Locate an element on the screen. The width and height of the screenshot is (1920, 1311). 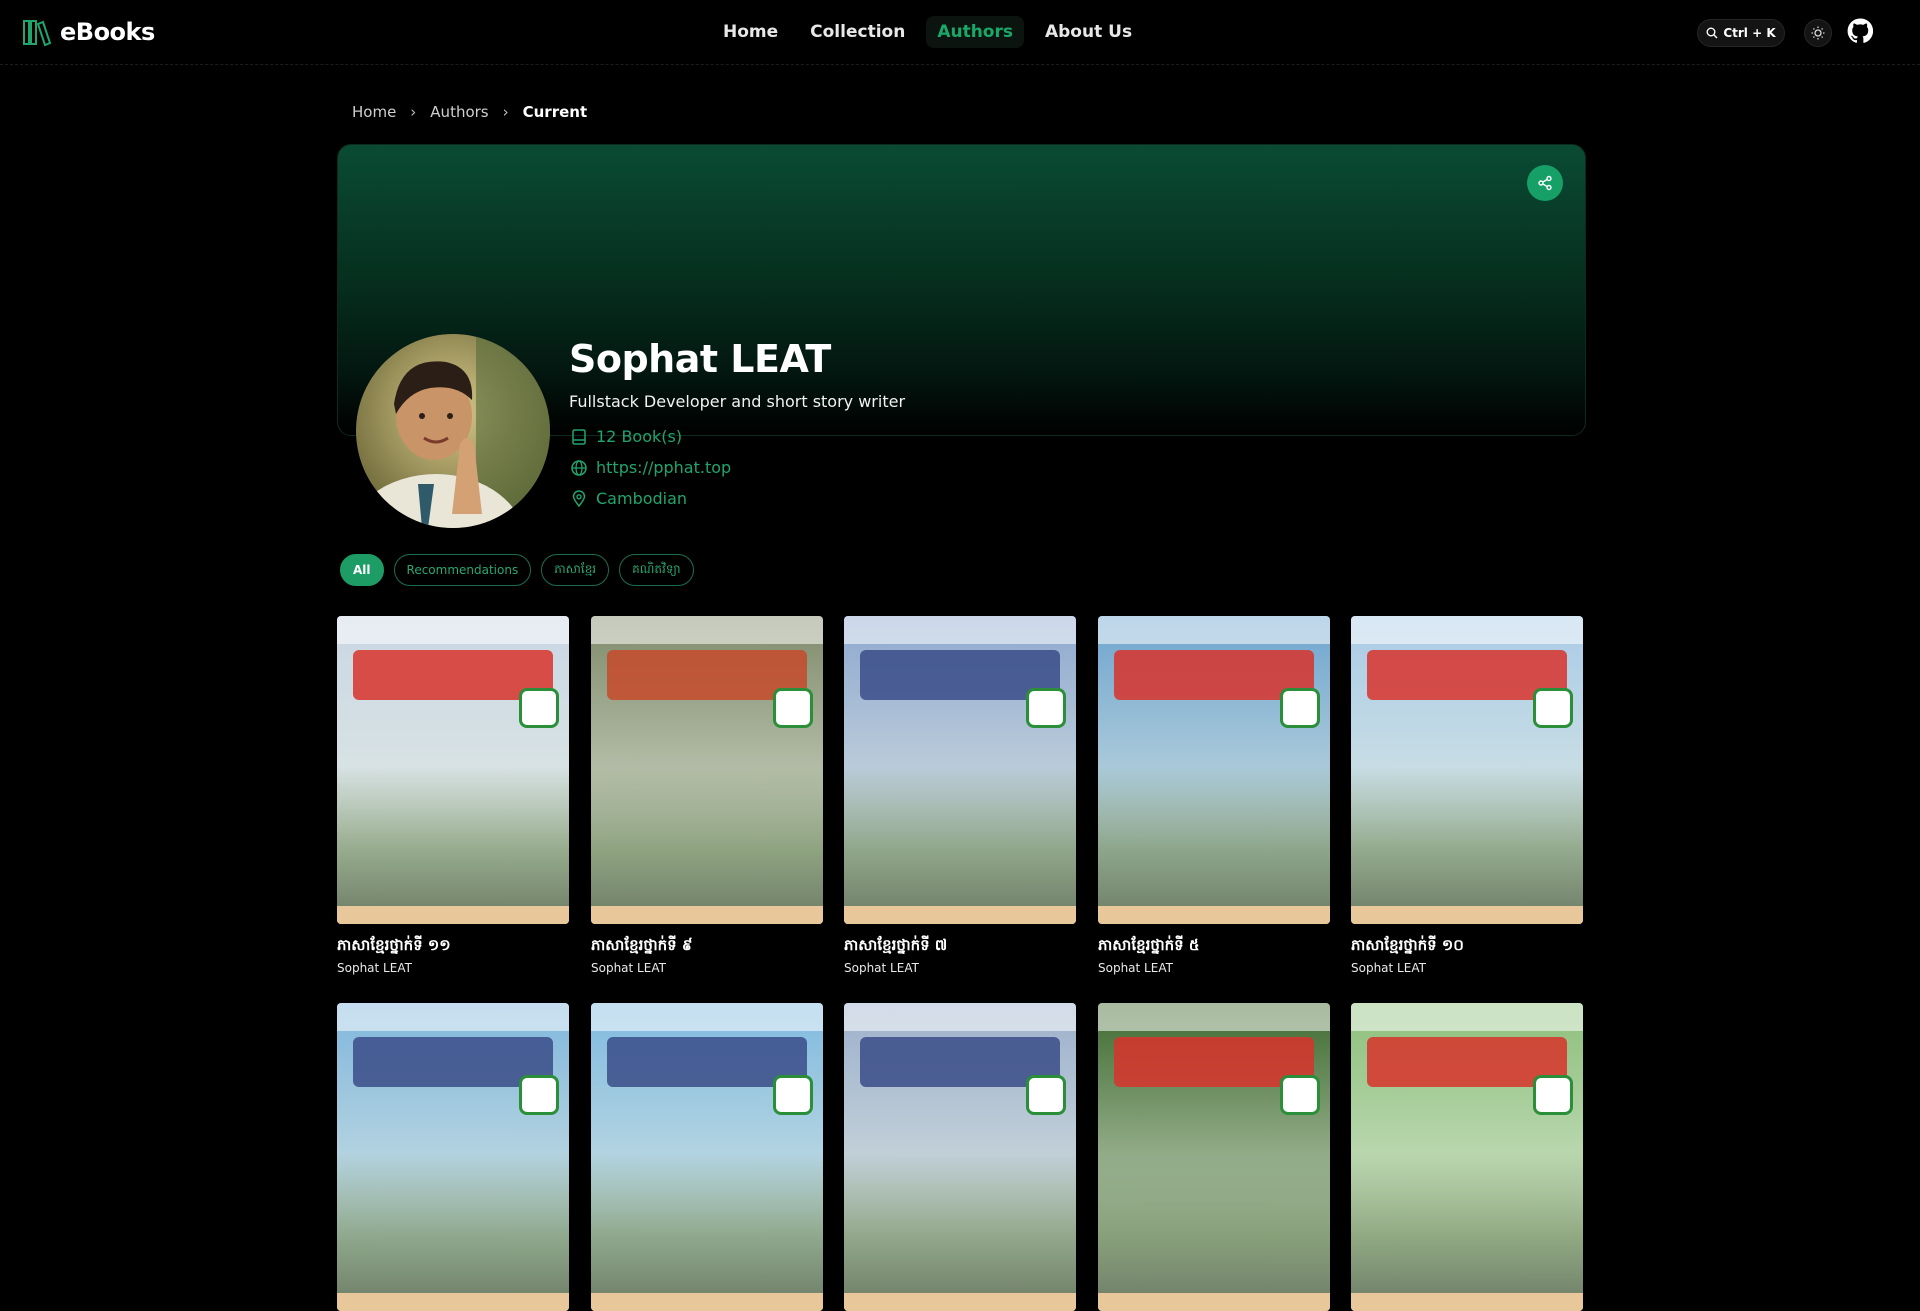
brand: eBooks is located at coordinates (88, 32).